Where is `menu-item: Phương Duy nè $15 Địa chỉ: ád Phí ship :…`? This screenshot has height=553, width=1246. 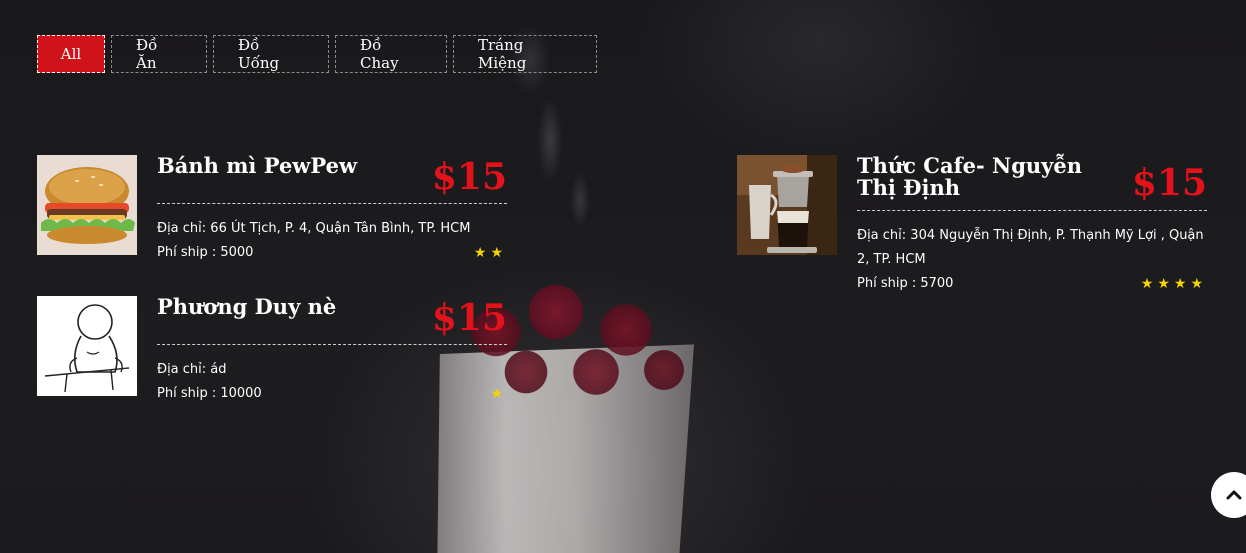 menu-item: Phương Duy nè $15 Địa chỉ: ád Phí ship :… is located at coordinates (272, 351).